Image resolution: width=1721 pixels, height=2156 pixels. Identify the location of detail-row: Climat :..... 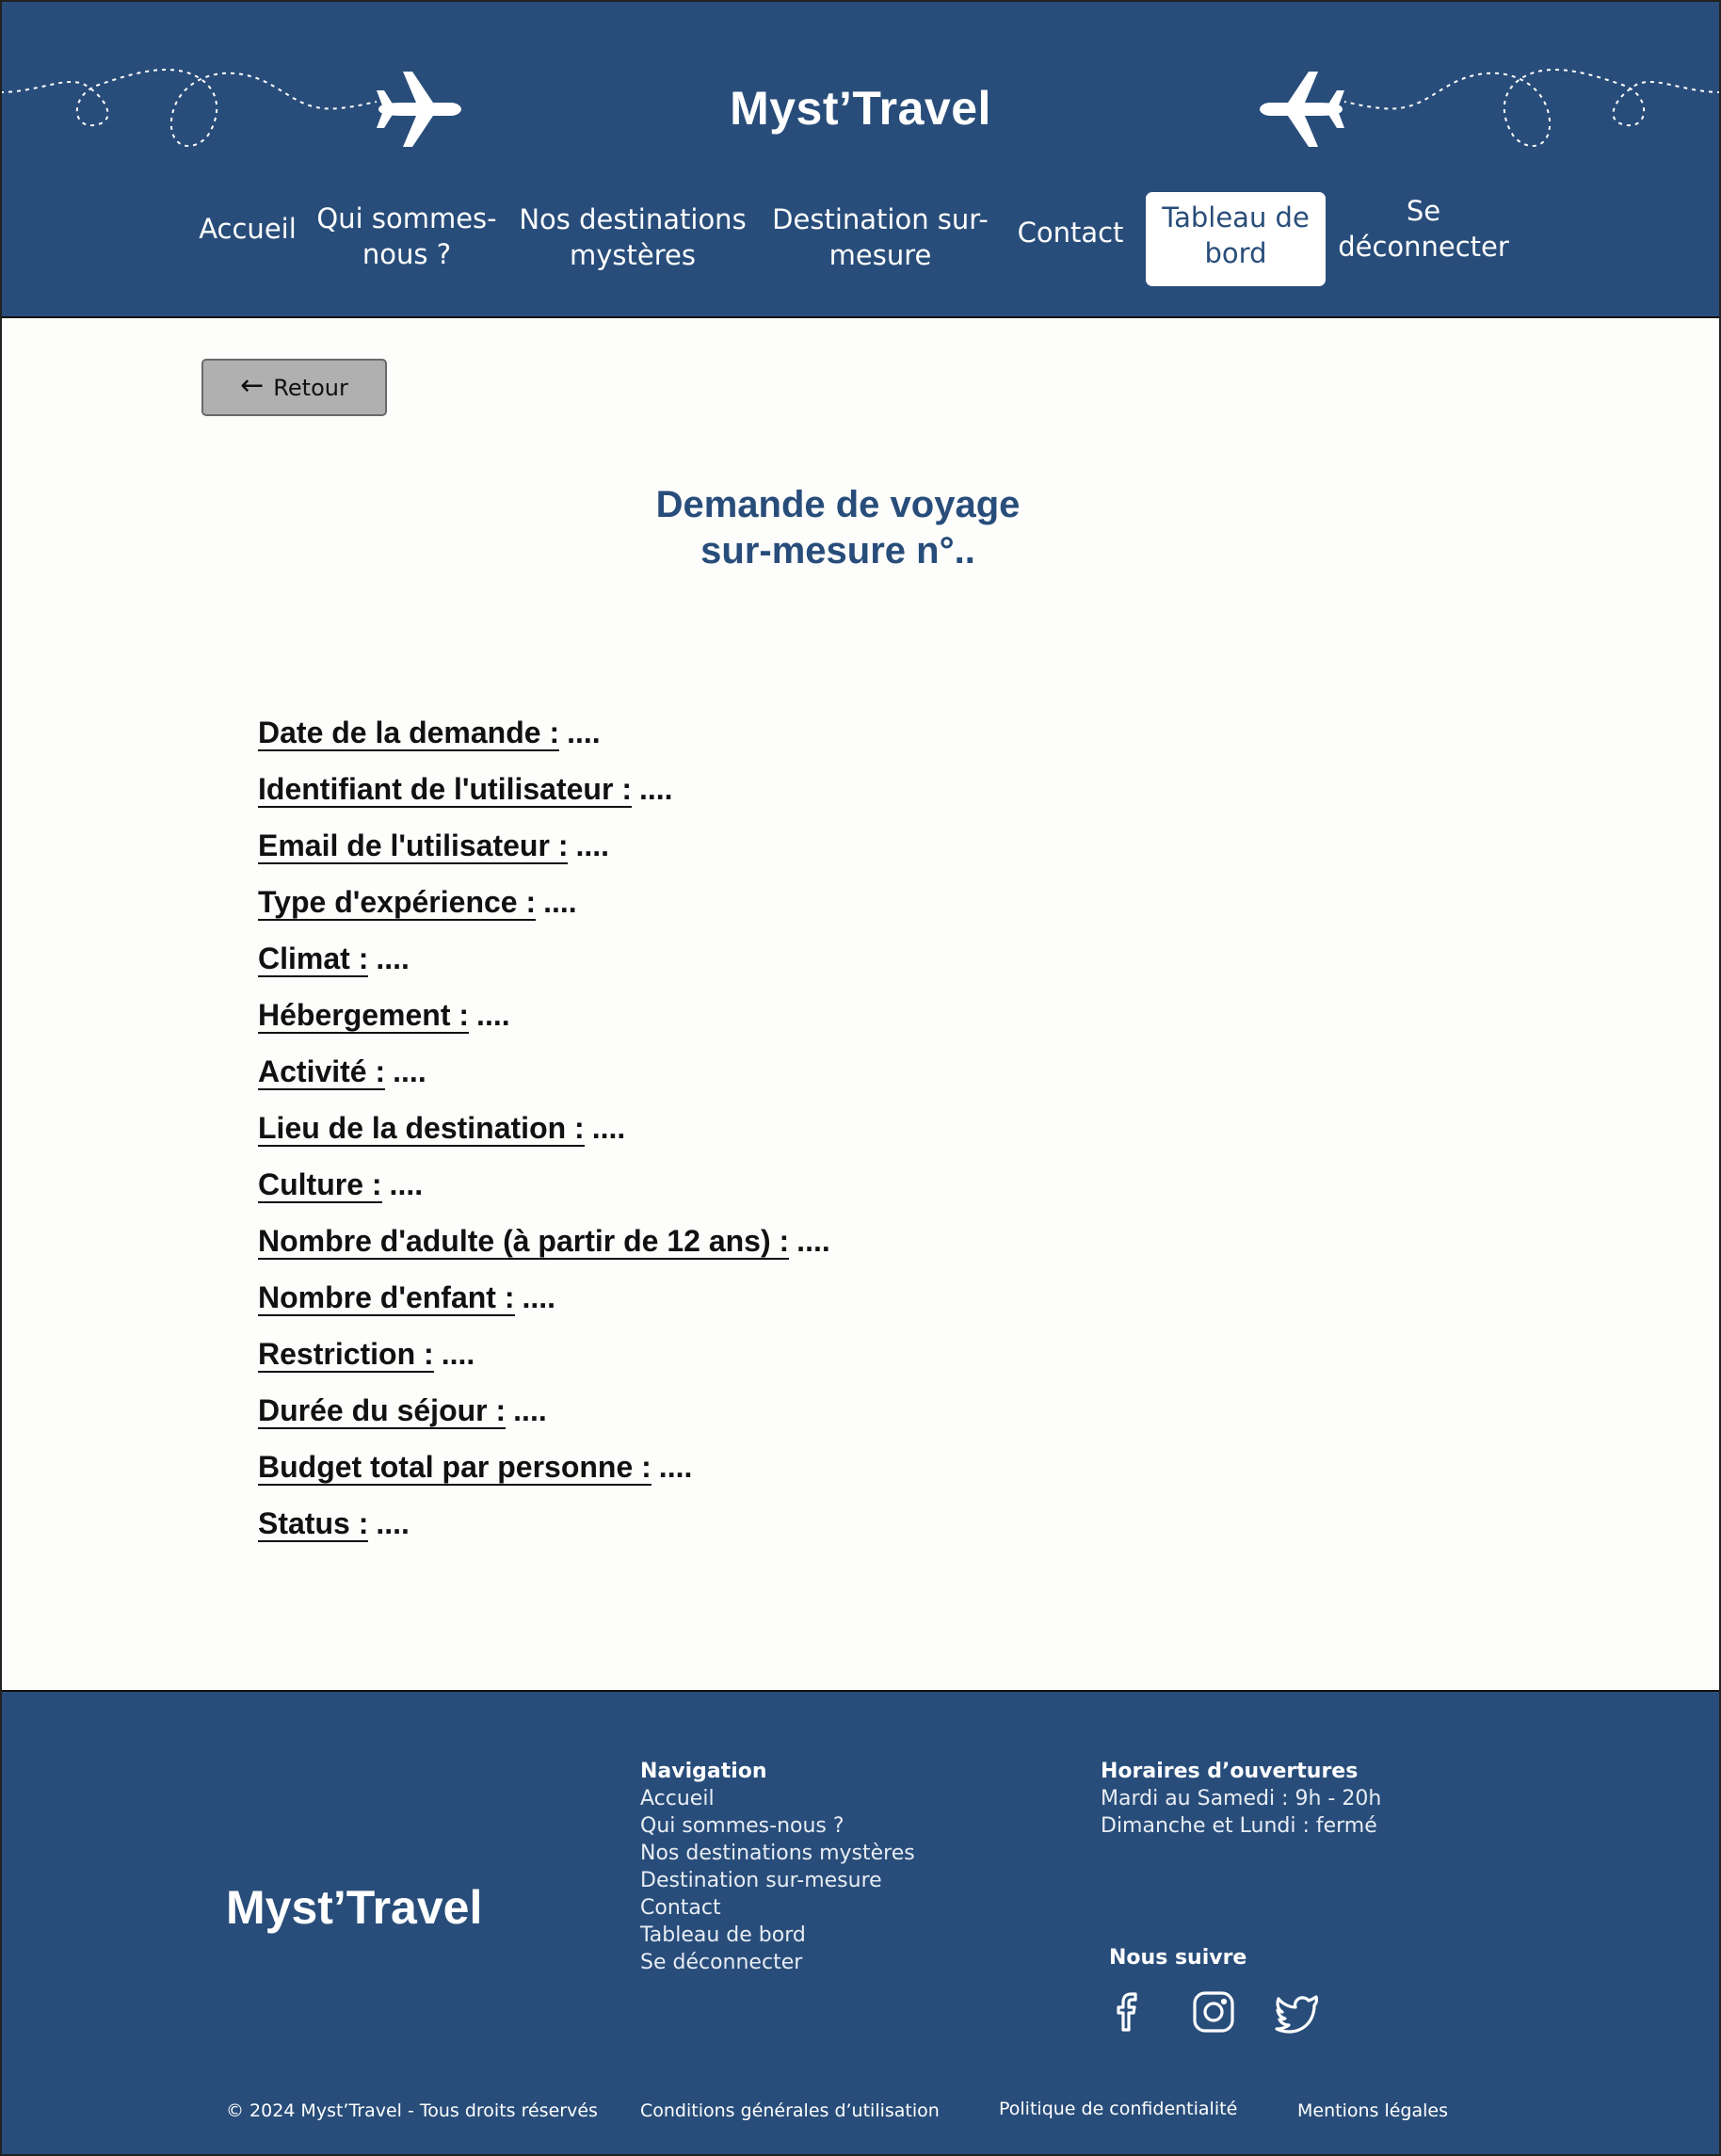
(544, 969).